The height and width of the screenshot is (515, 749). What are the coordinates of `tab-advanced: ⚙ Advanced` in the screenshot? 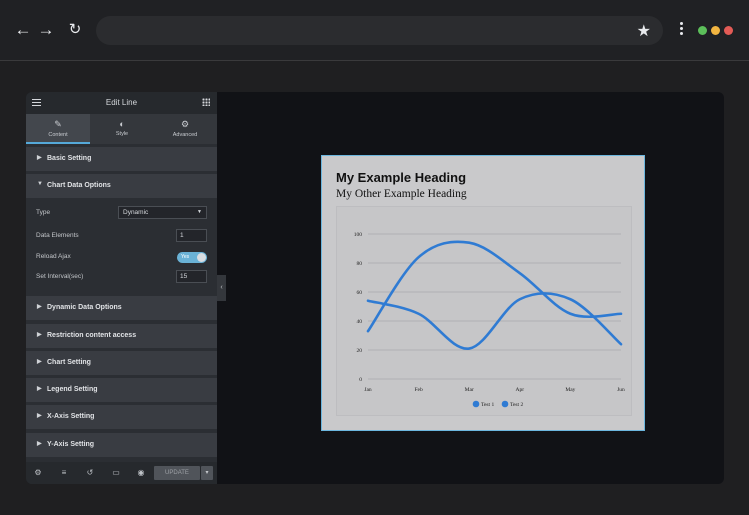 It's located at (185, 129).